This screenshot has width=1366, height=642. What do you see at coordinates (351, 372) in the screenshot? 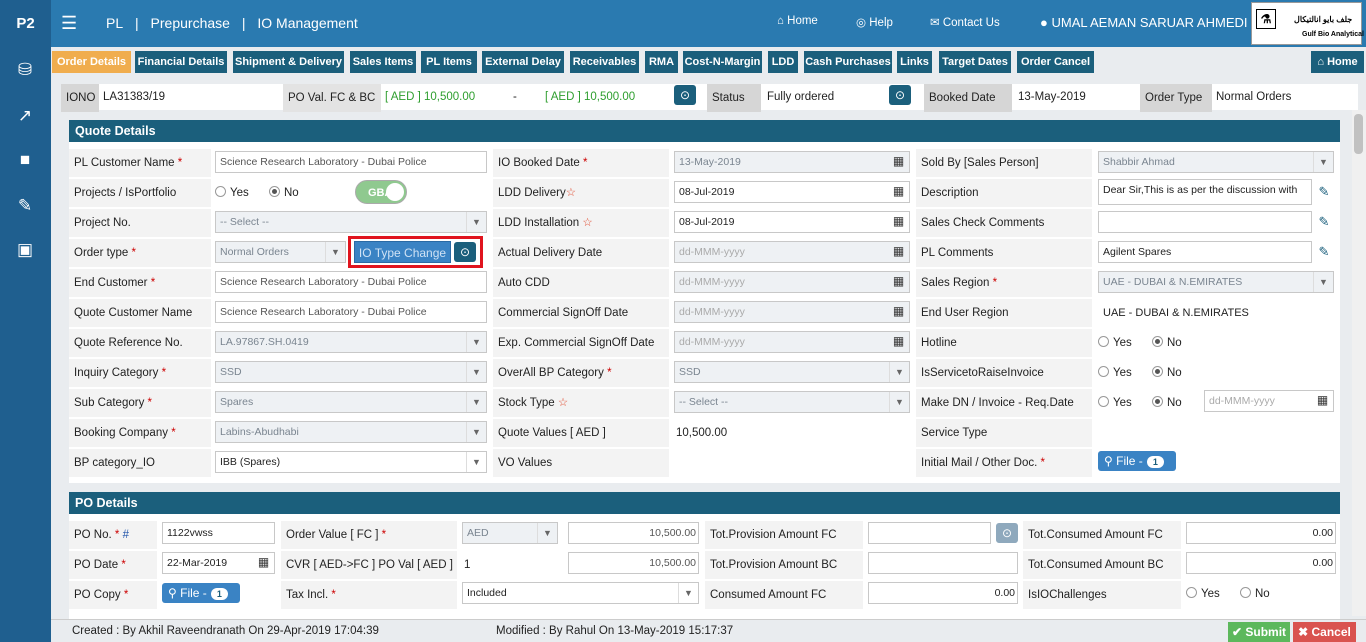
I see `inquiry-category-select: SSD ▼` at bounding box center [351, 372].